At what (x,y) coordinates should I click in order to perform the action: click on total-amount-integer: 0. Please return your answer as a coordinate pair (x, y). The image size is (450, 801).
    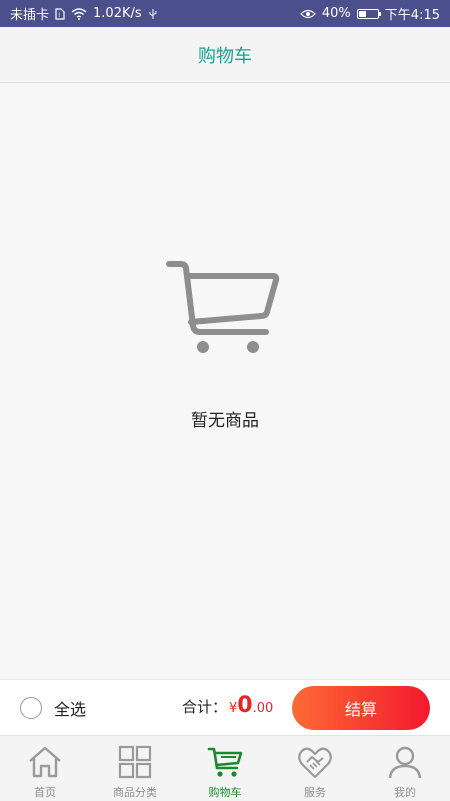
    Looking at the image, I should click on (245, 705).